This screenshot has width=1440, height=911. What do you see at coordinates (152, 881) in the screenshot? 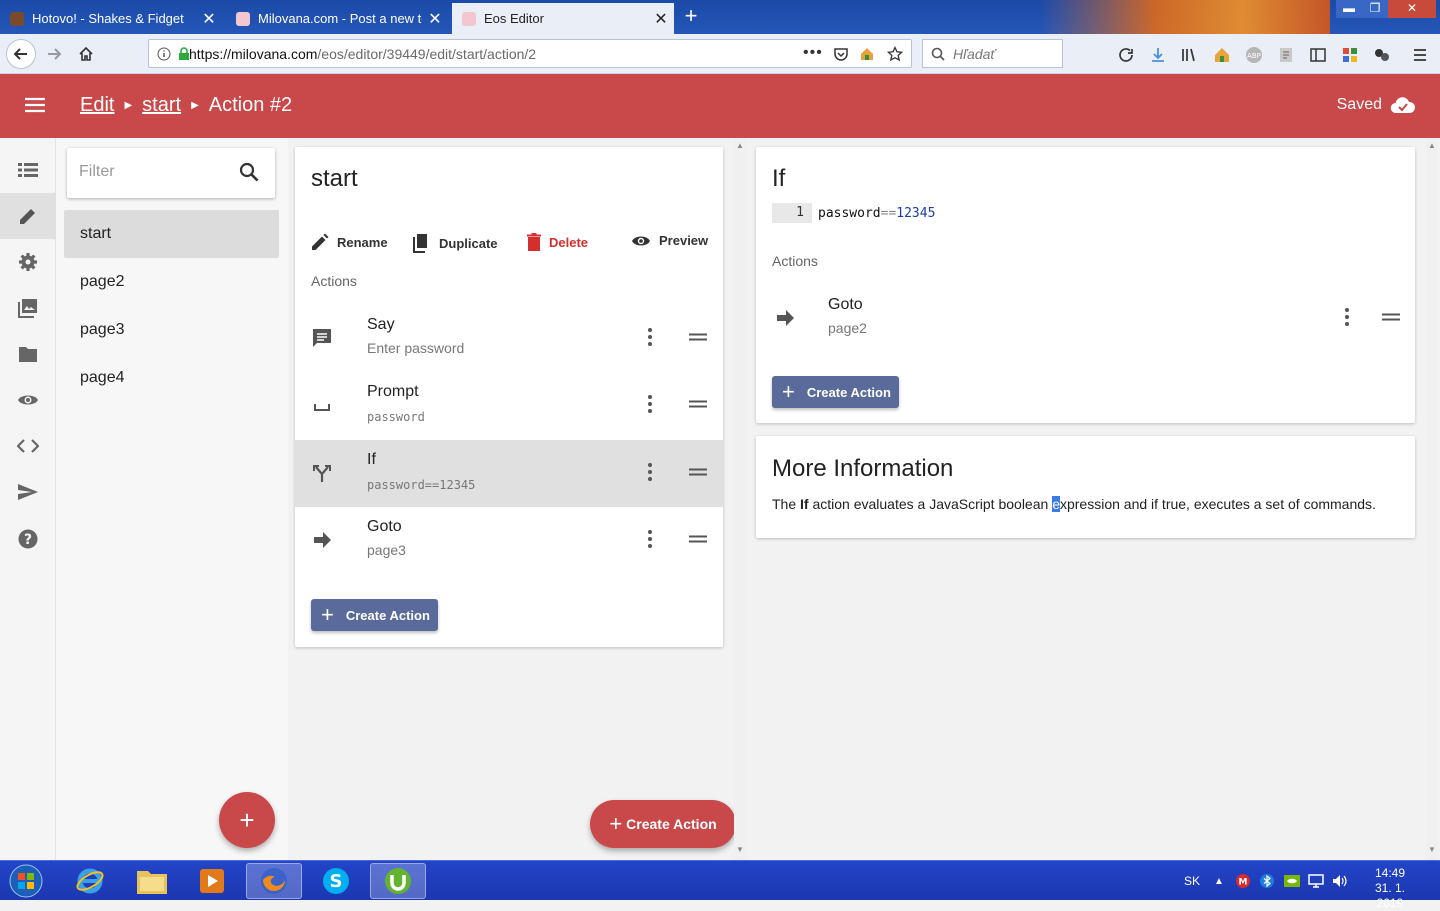
I see `taskbar-file-explorer` at bounding box center [152, 881].